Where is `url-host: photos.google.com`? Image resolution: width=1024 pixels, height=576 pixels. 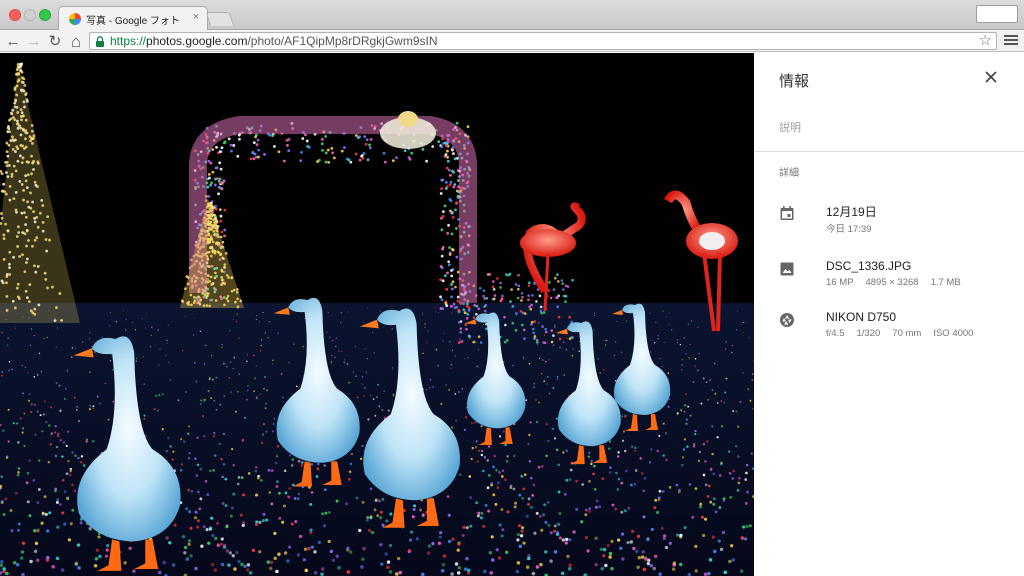
url-host: photos.google.com is located at coordinates (197, 41).